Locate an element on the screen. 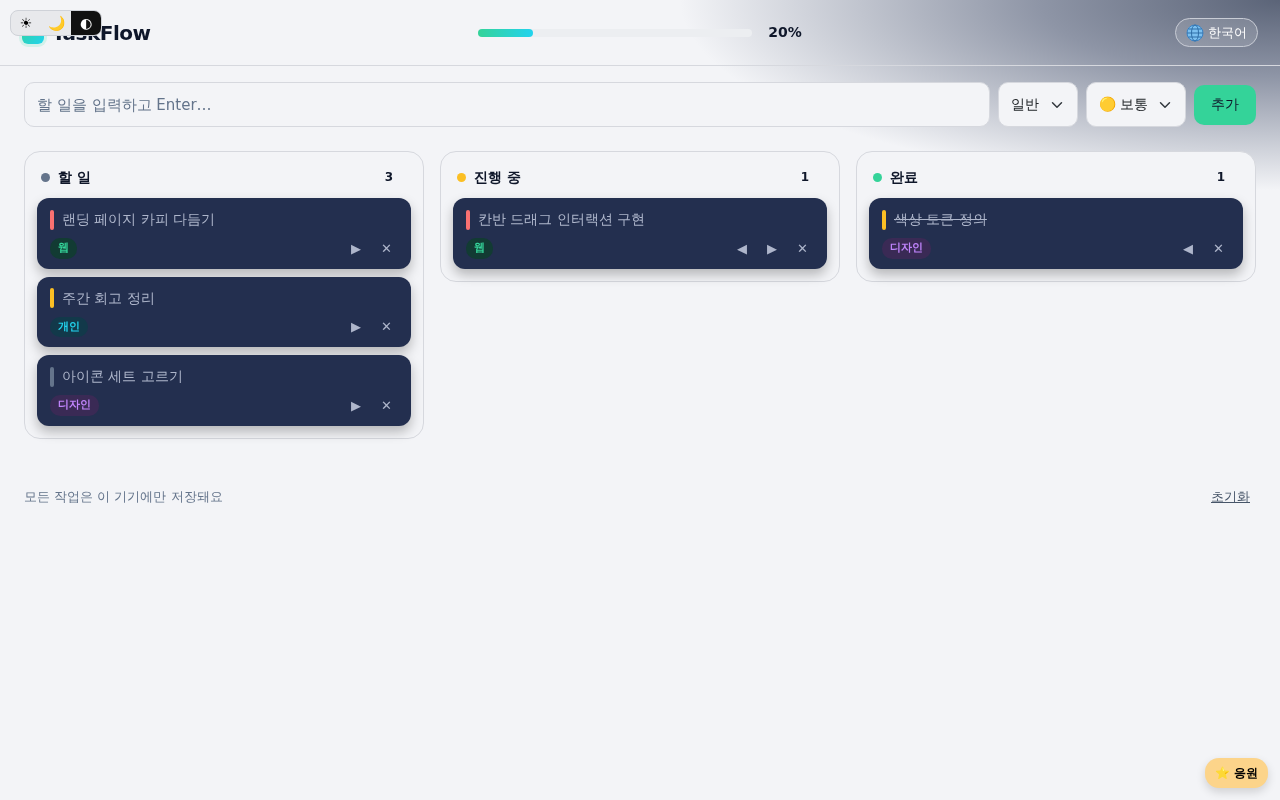  storage-note: 모든 작업은 이 기기에만 저장돼요 is located at coordinates (123, 496).